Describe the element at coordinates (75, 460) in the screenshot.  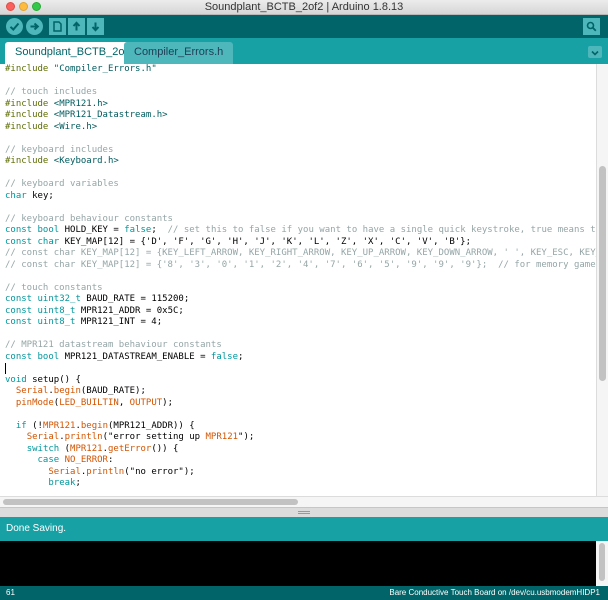
I see `code-line: case NO_ERROR:` at that location.